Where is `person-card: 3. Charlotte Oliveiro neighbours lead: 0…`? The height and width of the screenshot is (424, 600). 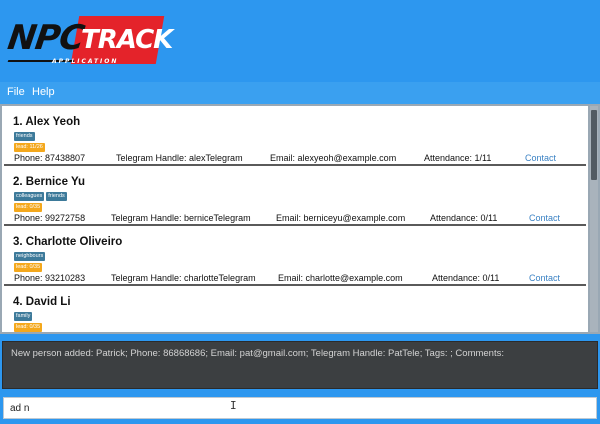 person-card: 3. Charlotte Oliveiro neighbours lead: 0… is located at coordinates (295, 257).